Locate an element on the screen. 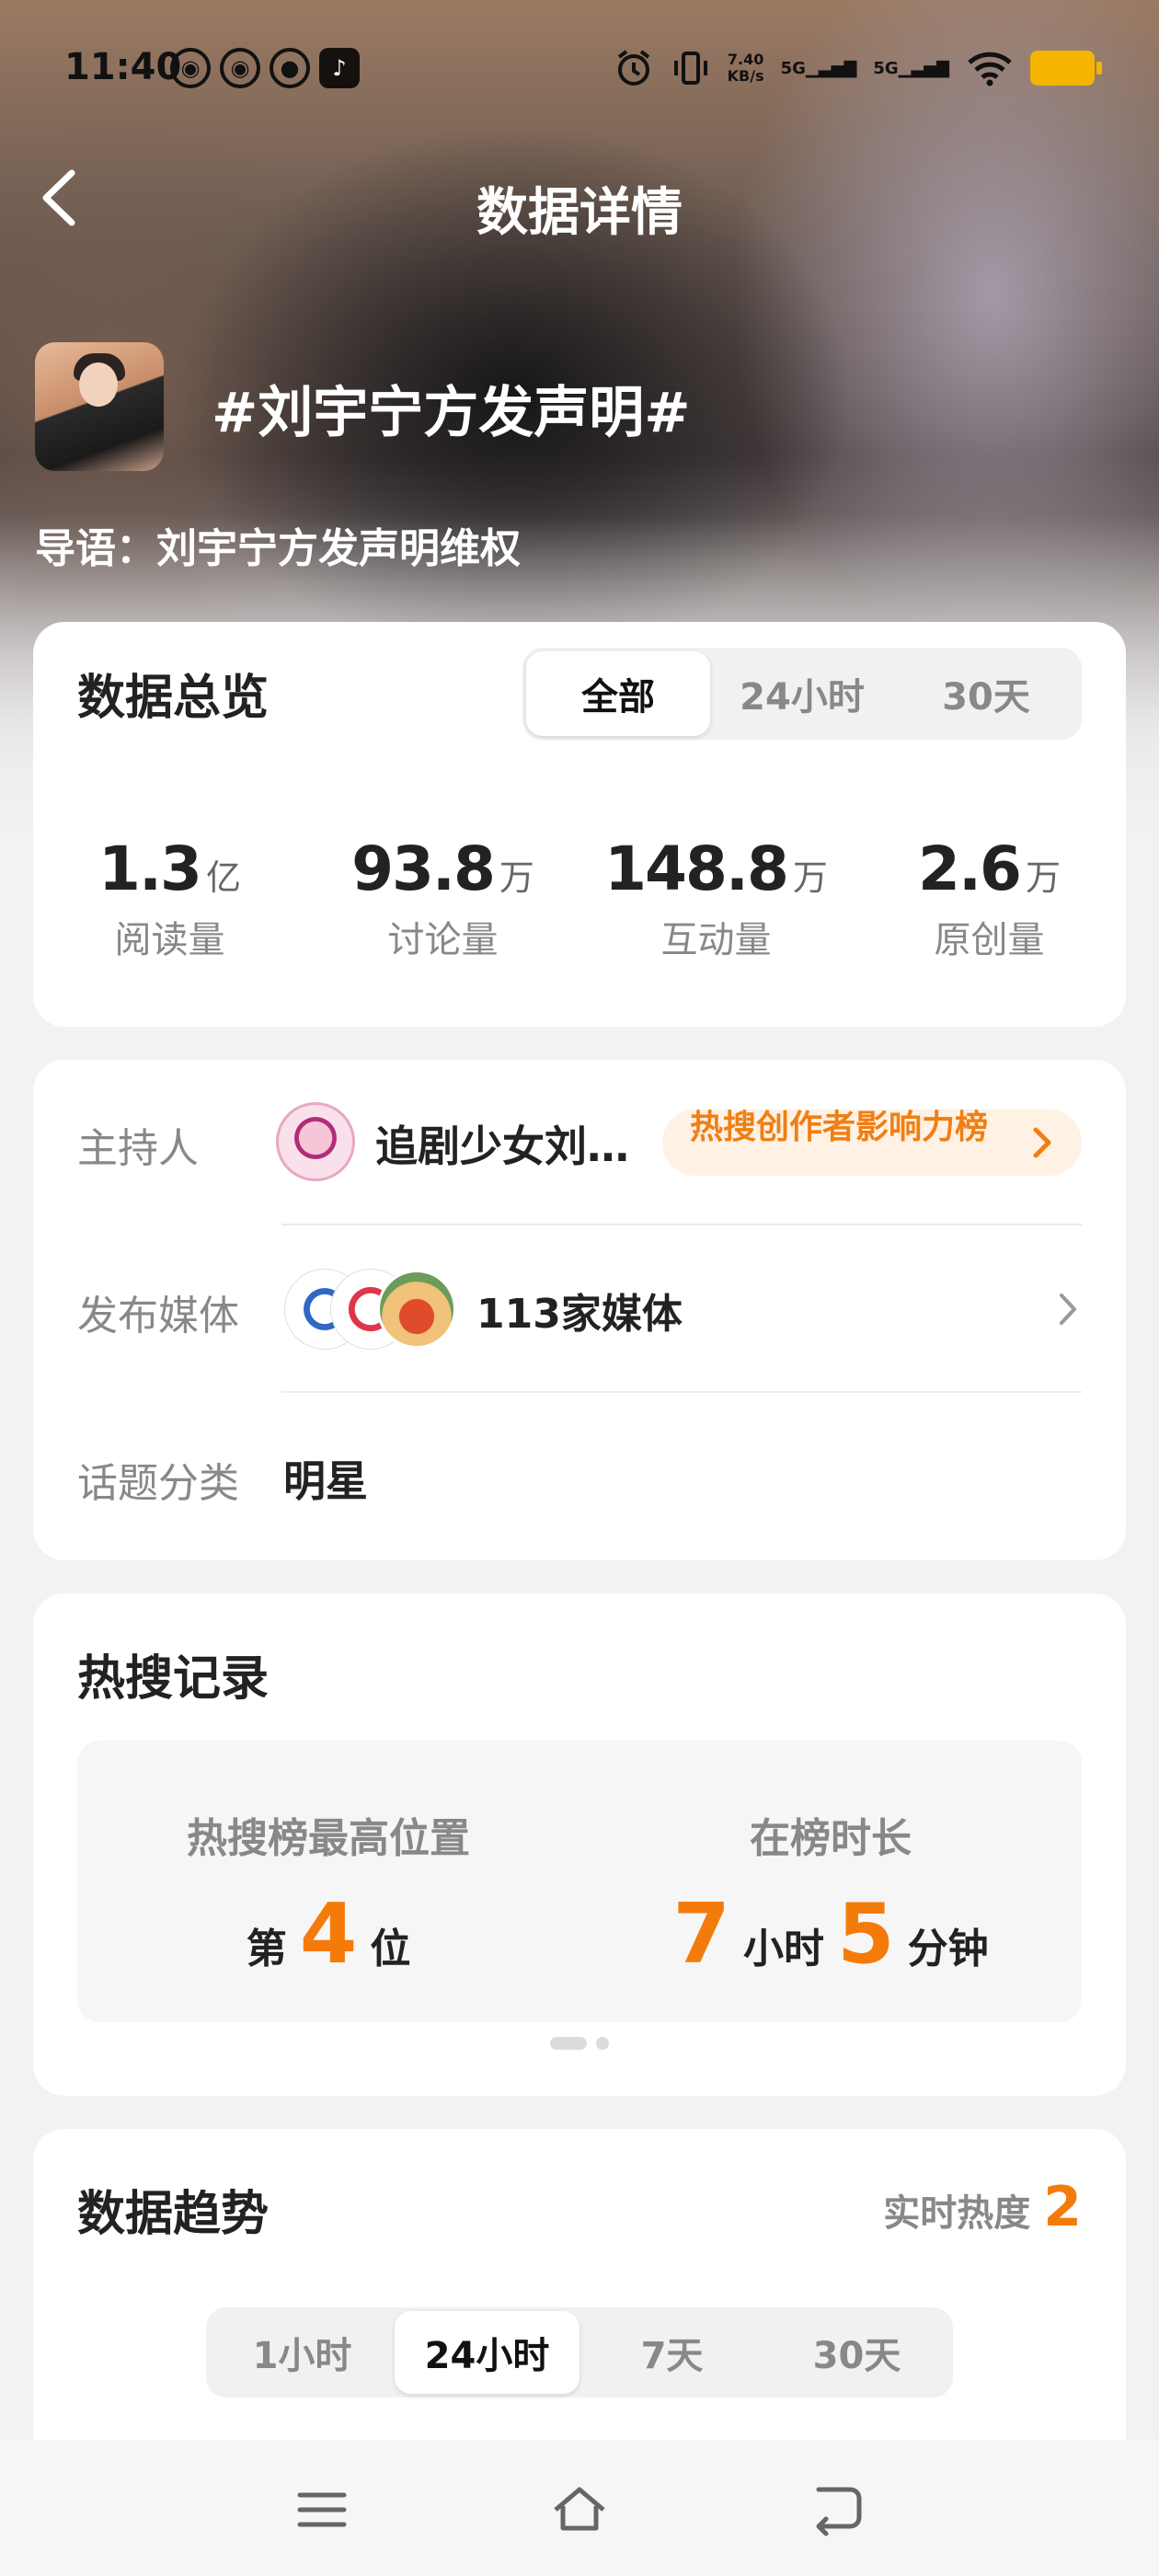  stat-originals: 2.6 万 原创量 is located at coordinates (989, 897).